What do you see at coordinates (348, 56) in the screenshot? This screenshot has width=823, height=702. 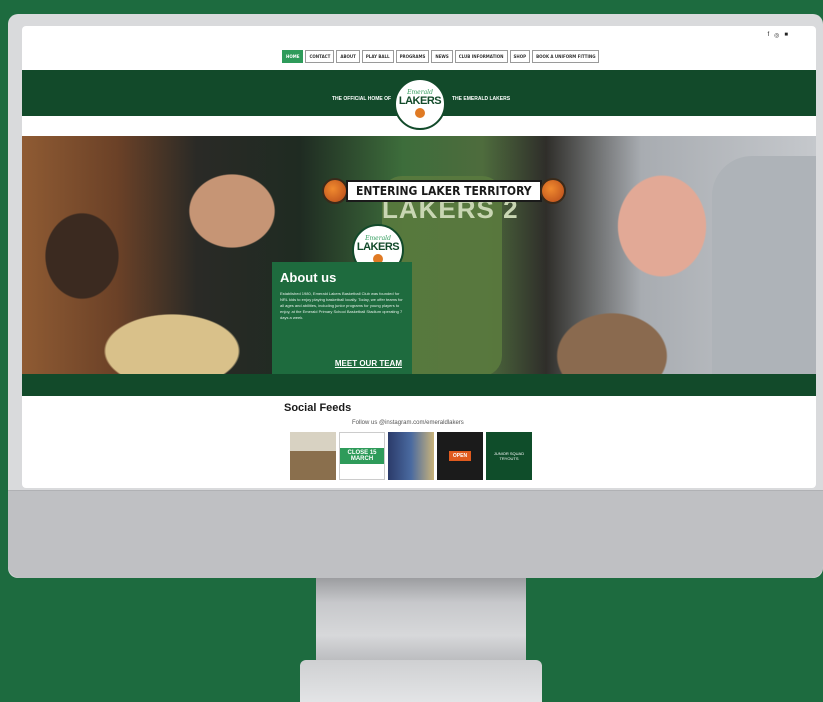 I see `nav-about: ABOUT` at bounding box center [348, 56].